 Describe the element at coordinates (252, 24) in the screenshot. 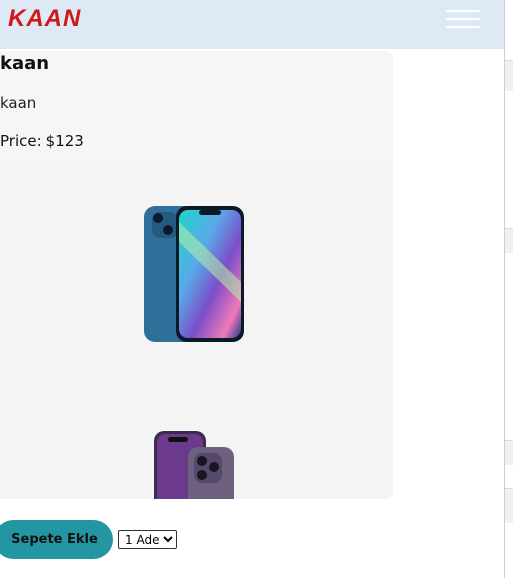

I see `navbar: KAAN` at that location.